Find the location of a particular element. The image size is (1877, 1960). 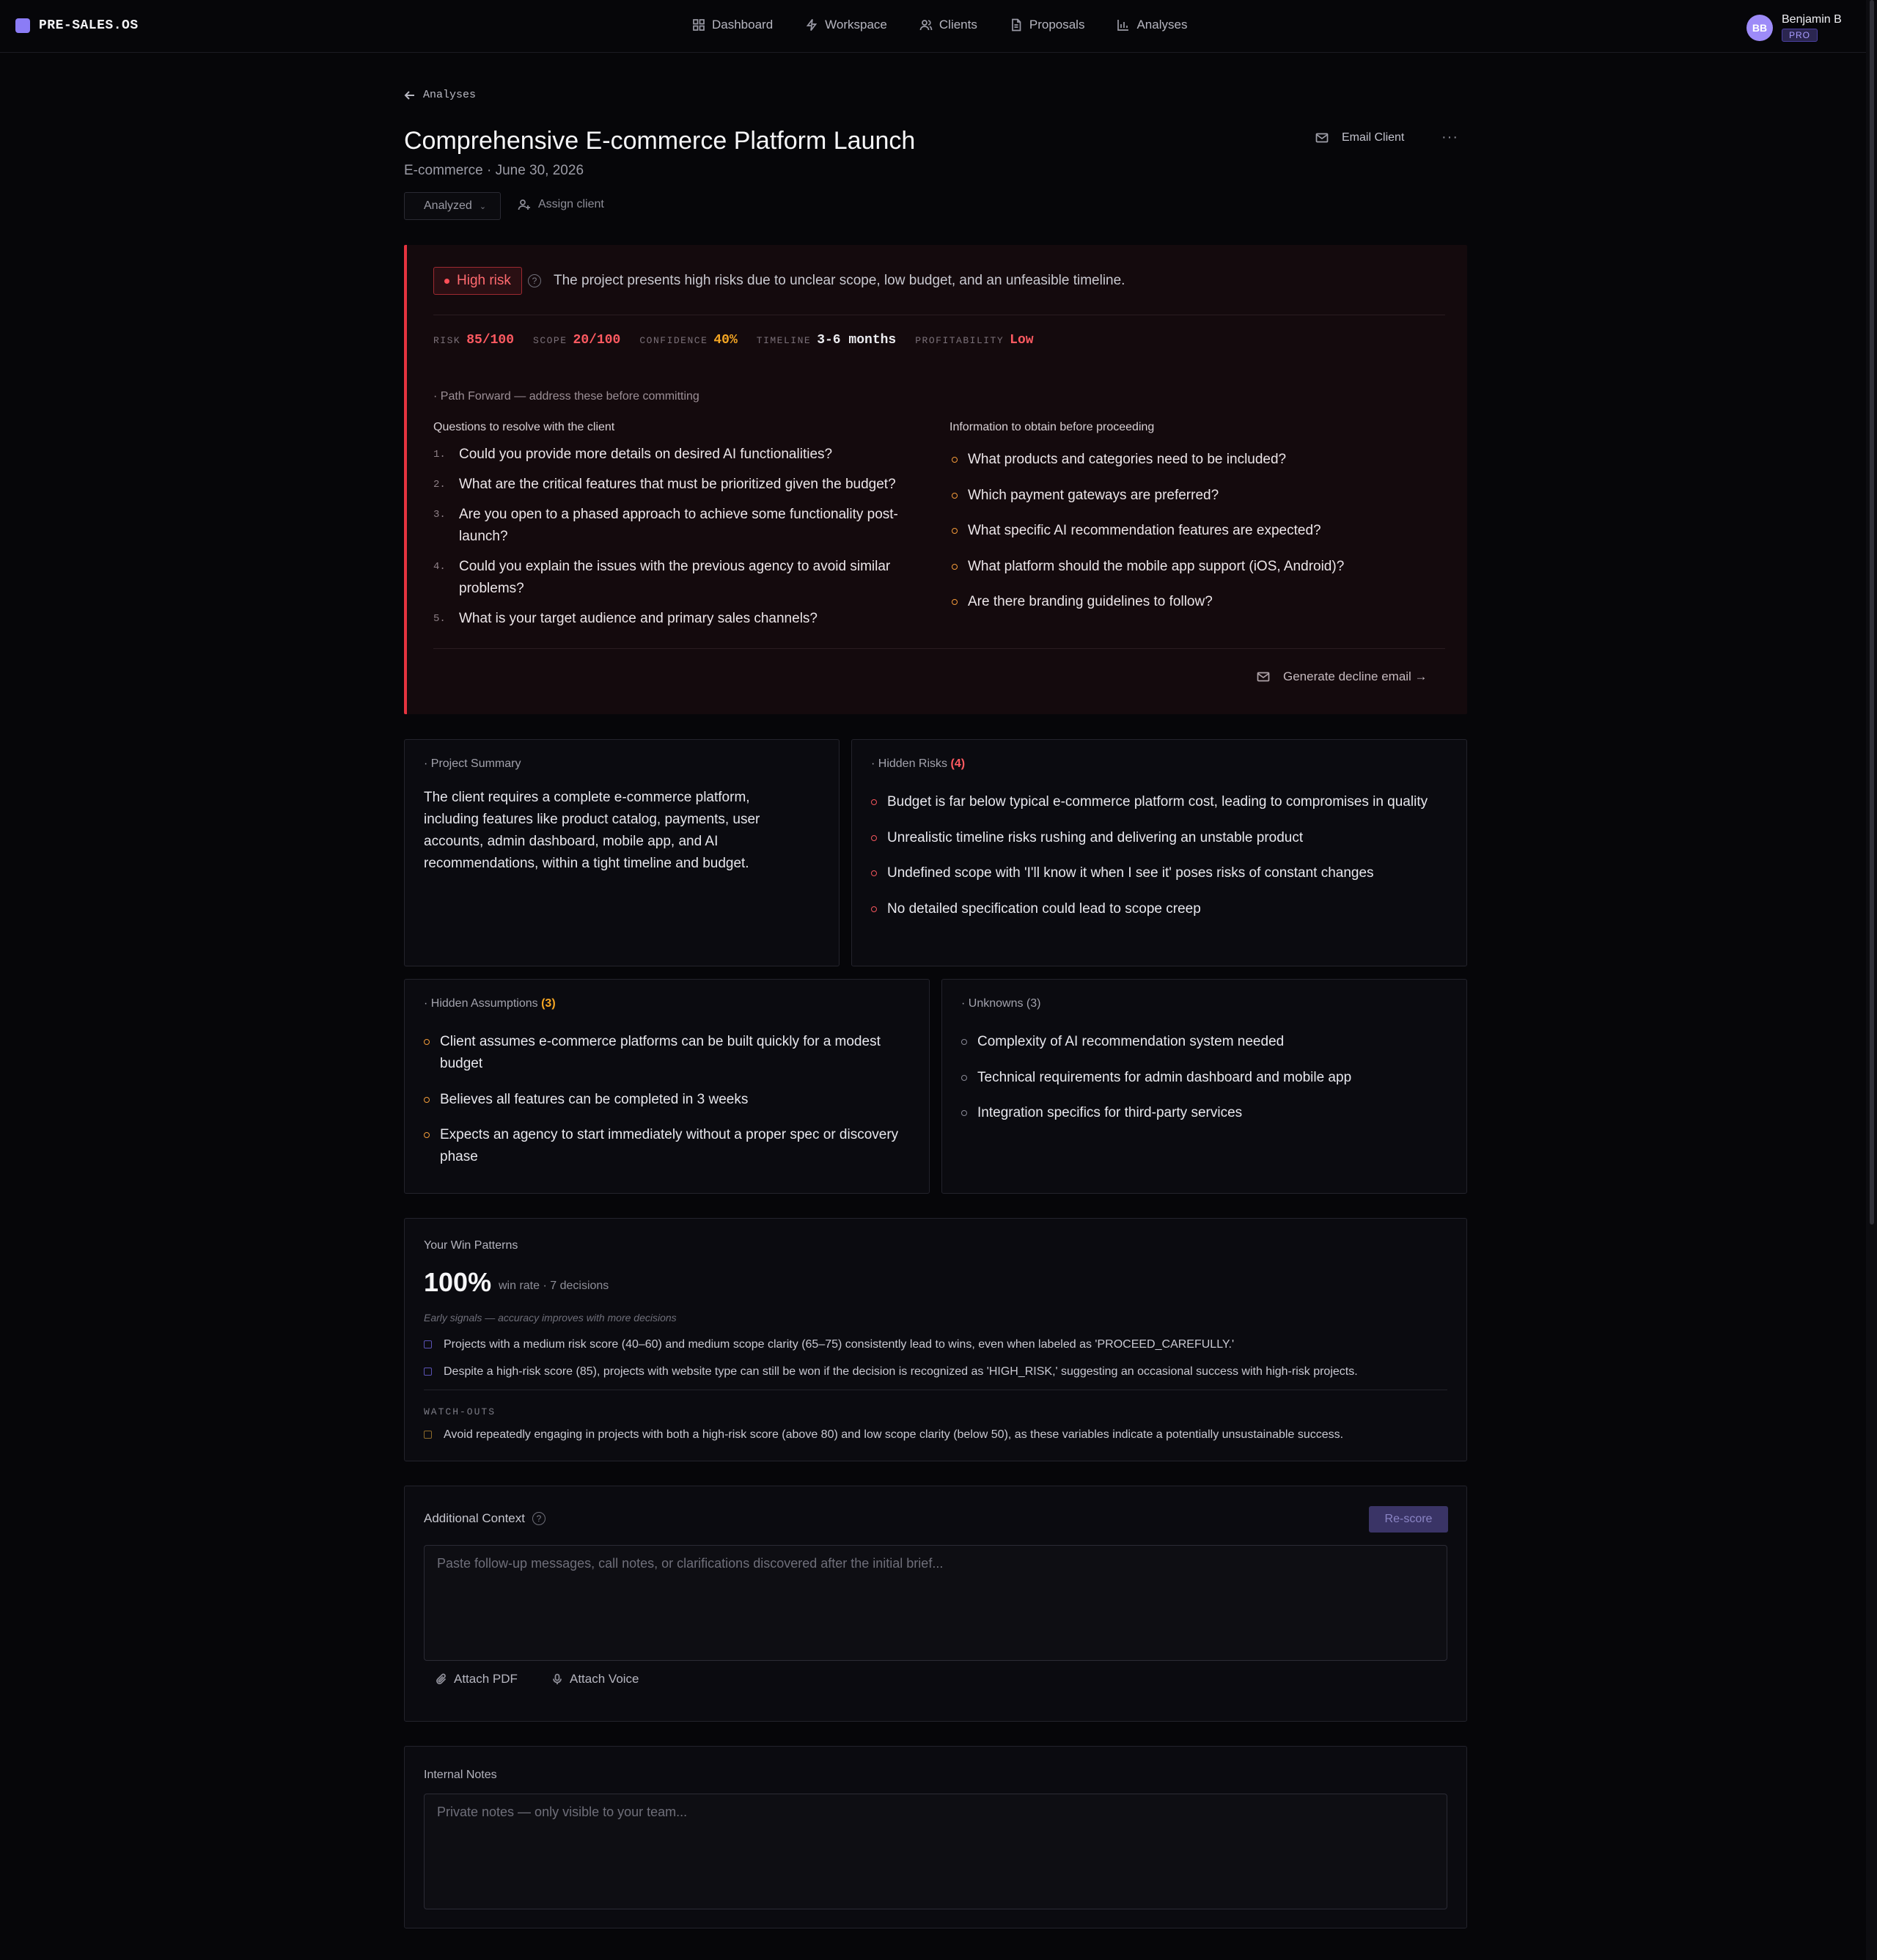

email-client-button: Email Client is located at coordinates (1359, 137).